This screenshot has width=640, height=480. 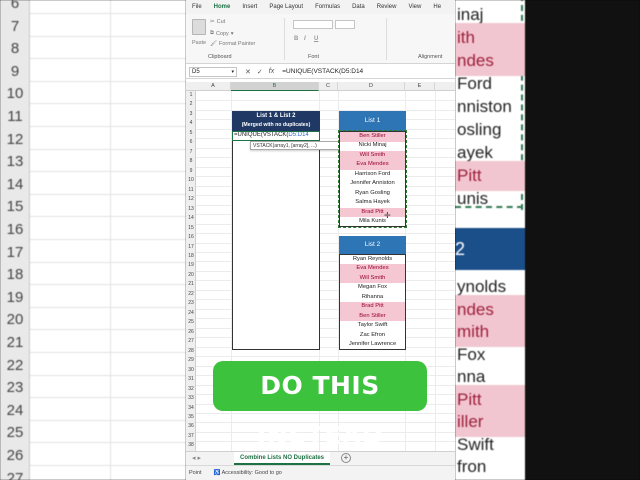 I want to click on list-item: Eva Mendes, so click(x=372, y=269).